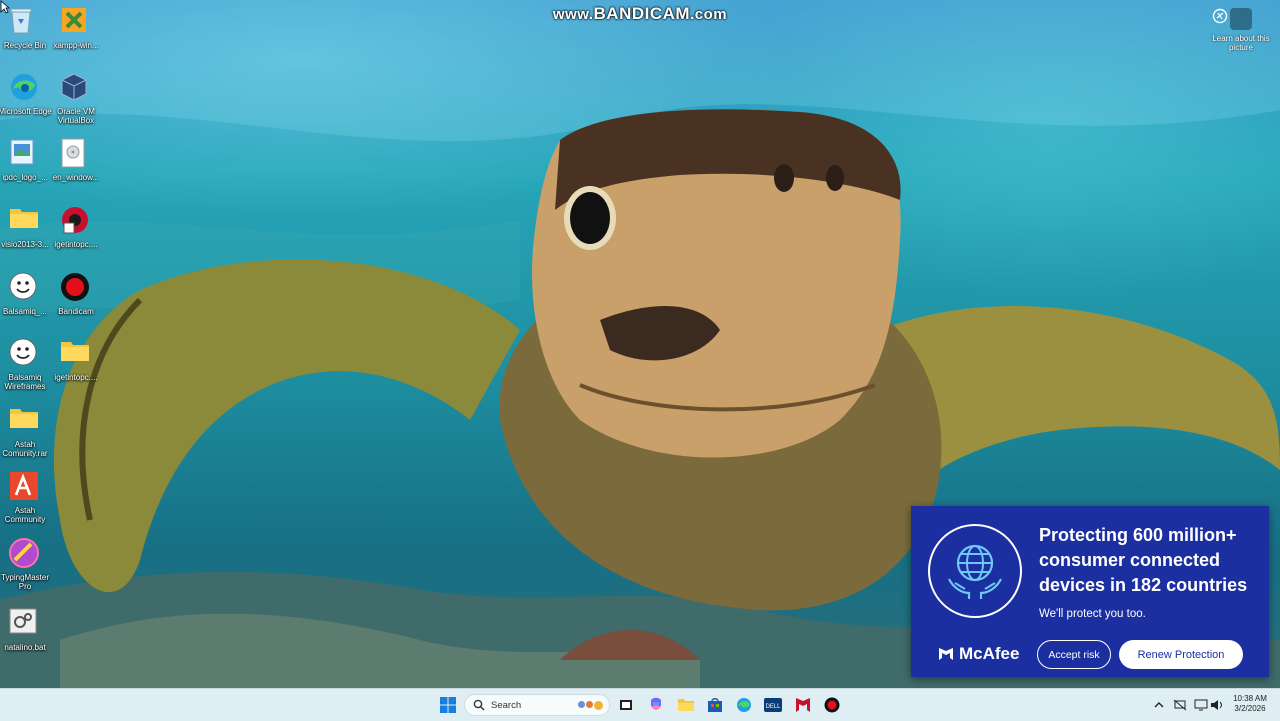 This screenshot has height=721, width=1280. What do you see at coordinates (573, 14) in the screenshot?
I see `watermark-prefix: www.` at bounding box center [573, 14].